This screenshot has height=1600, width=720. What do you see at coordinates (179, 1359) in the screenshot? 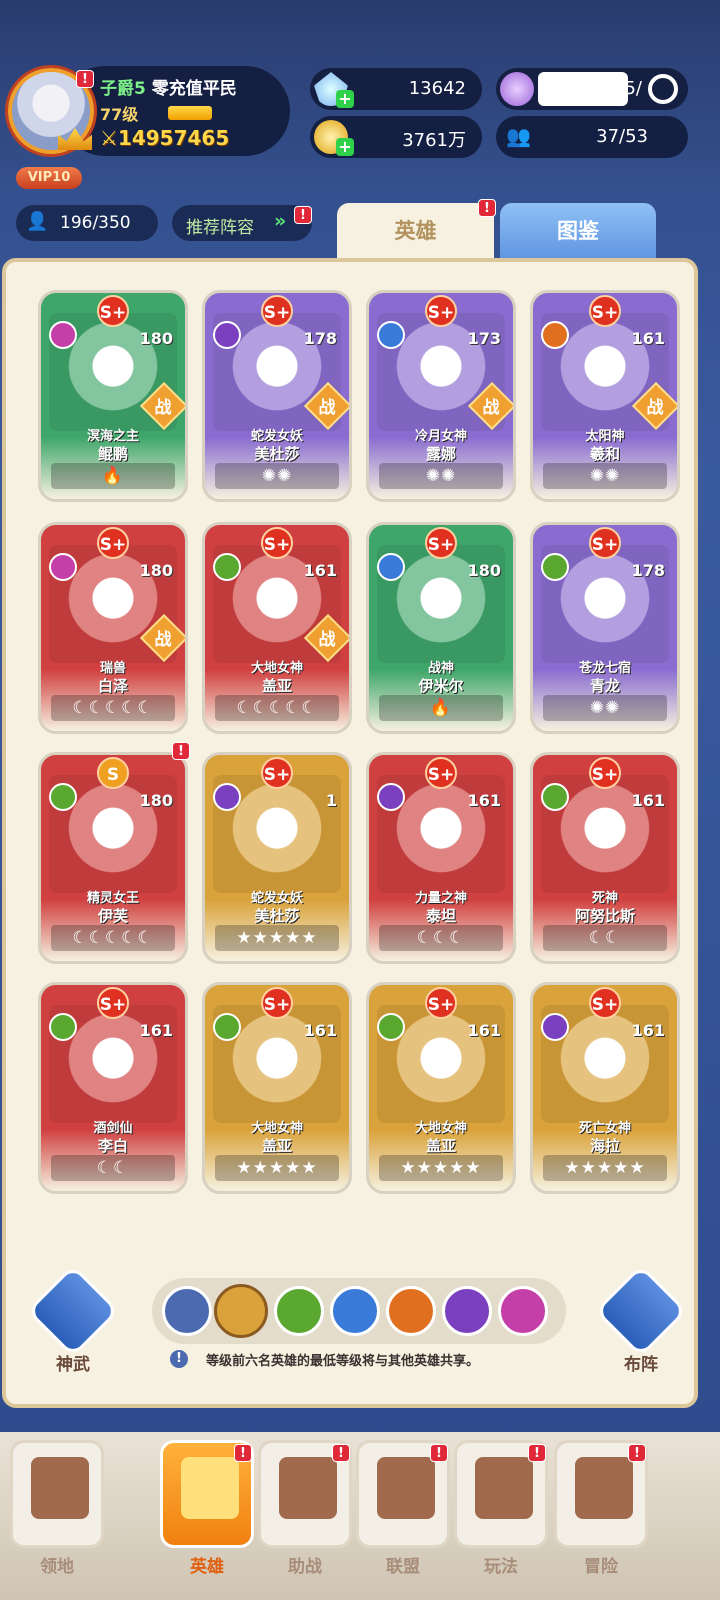
I see `info-icon: !` at bounding box center [179, 1359].